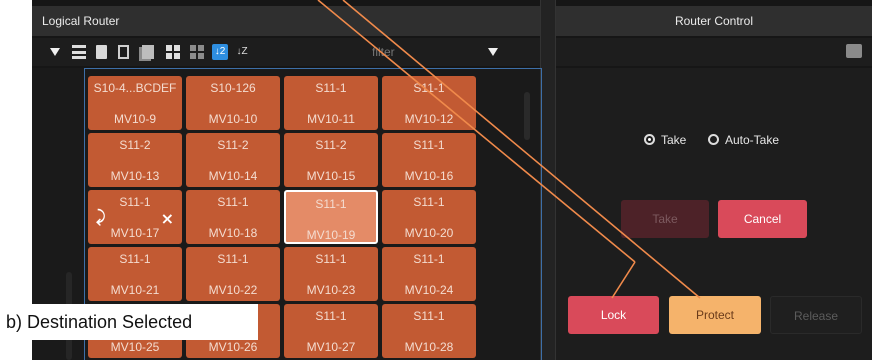  I want to click on sort-ascending-icon: ↓2, so click(220, 52).